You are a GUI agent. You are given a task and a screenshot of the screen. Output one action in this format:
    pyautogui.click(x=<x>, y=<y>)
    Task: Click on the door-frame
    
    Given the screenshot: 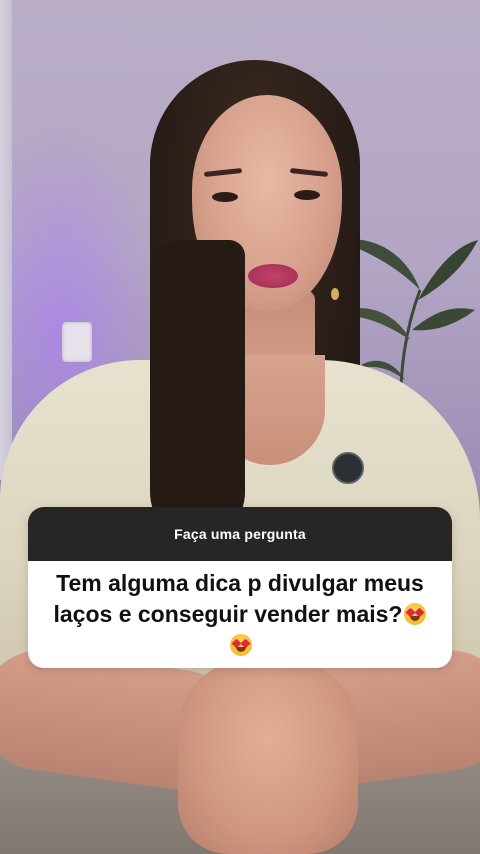 What is the action you would take?
    pyautogui.click(x=6, y=240)
    